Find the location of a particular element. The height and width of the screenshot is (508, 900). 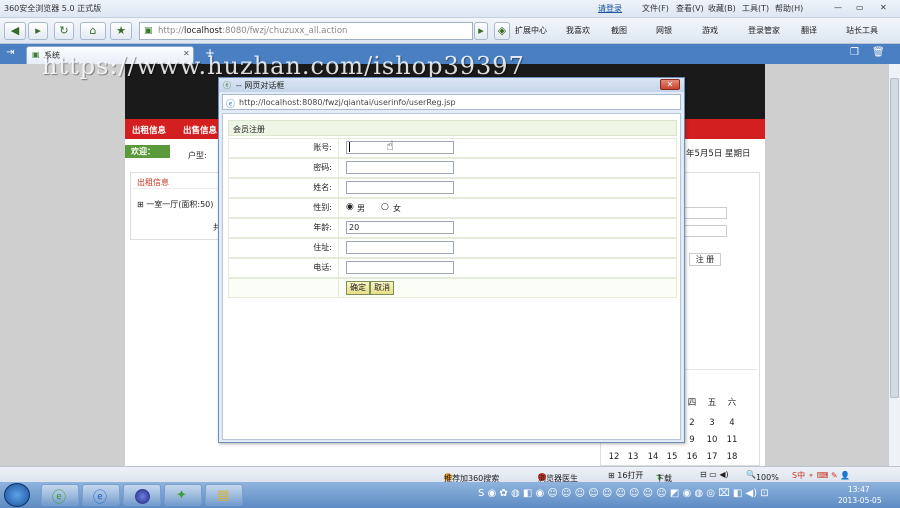

password-input is located at coordinates (400, 167).